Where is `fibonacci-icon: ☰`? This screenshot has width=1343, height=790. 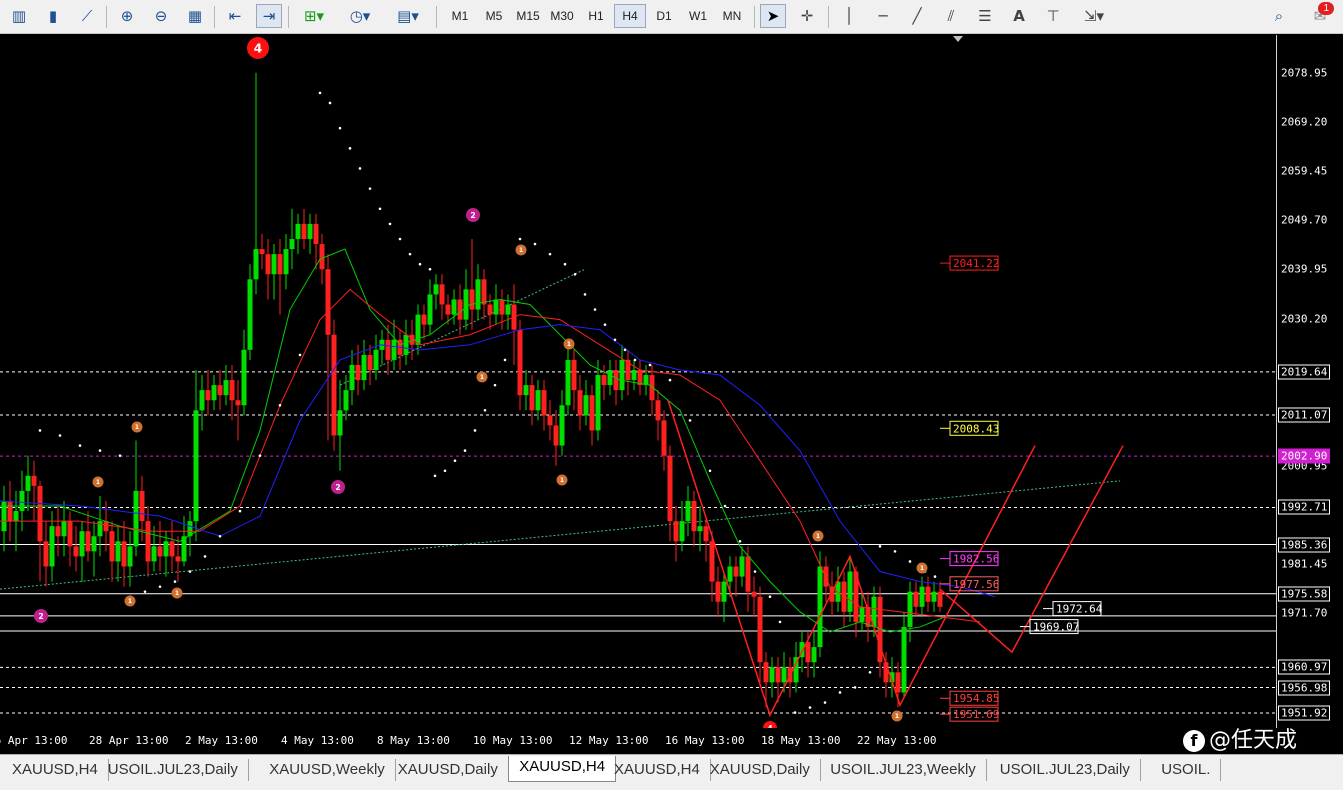
fibonacci-icon: ☰ is located at coordinates (985, 16).